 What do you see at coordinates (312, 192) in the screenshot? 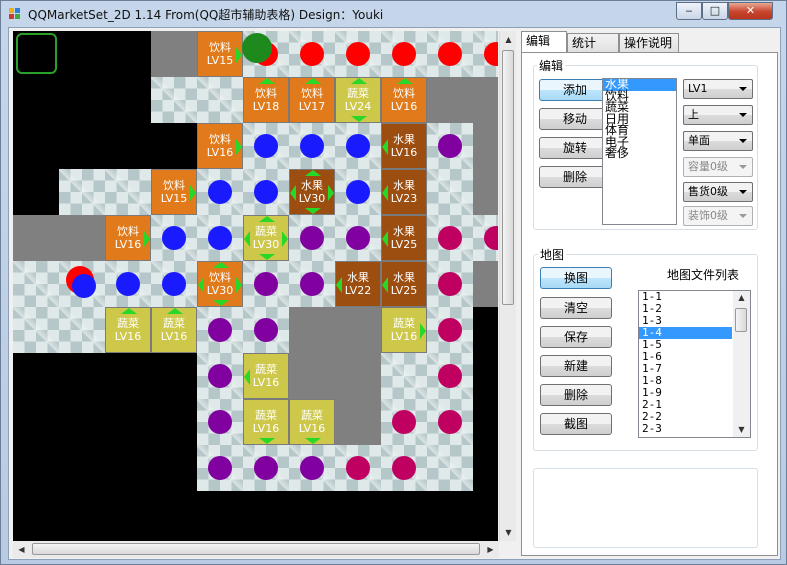
I see `shelf-tile: 水果 LV30` at bounding box center [312, 192].